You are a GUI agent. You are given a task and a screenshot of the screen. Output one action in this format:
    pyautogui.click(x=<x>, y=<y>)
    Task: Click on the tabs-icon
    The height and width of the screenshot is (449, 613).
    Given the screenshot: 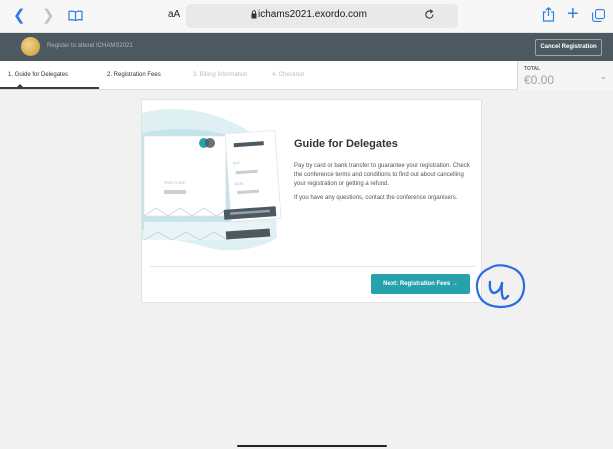 What is the action you would take?
    pyautogui.click(x=598, y=15)
    